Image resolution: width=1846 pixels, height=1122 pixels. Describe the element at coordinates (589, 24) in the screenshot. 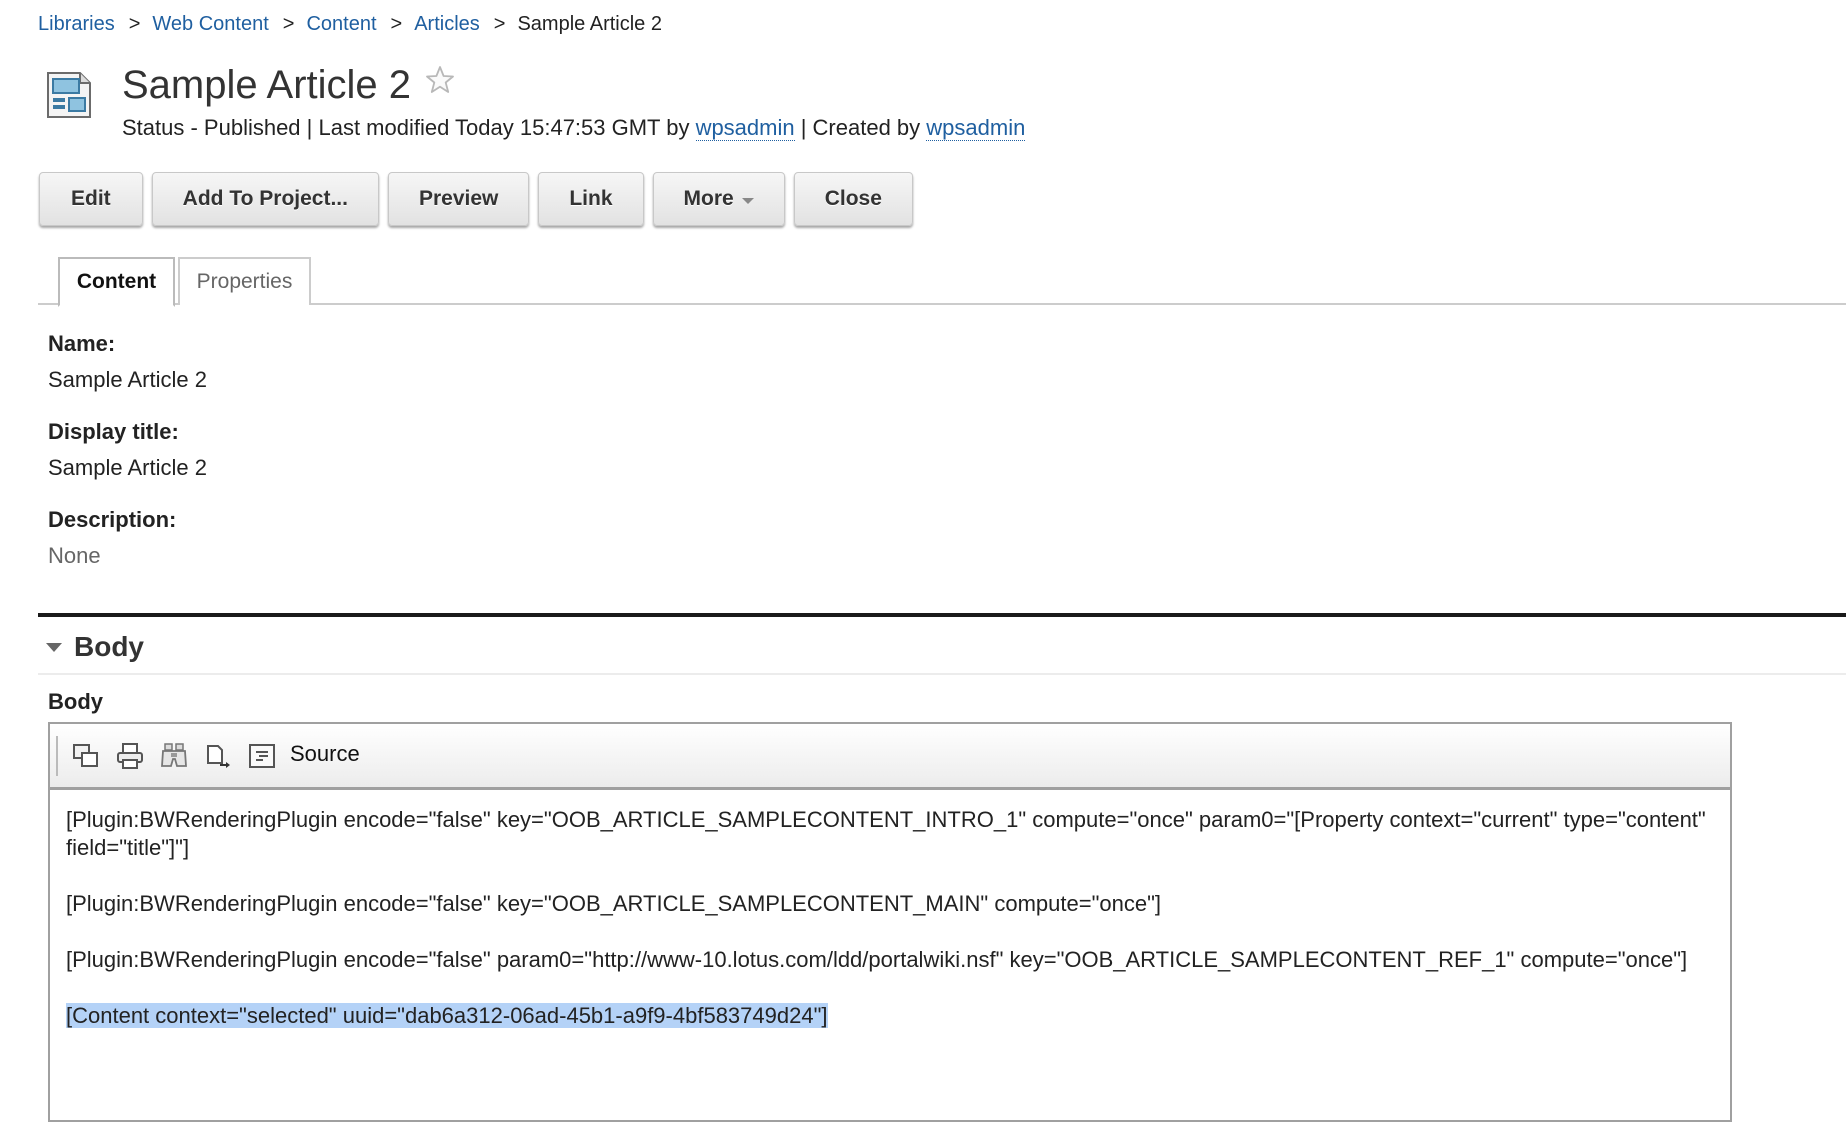

I see `breadcrumb-current: Sample Article 2` at that location.